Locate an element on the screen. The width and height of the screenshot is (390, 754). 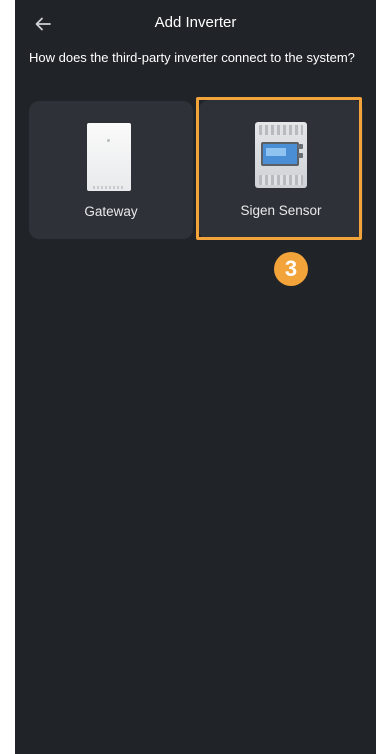
step-number-badge: 3 is located at coordinates (291, 269).